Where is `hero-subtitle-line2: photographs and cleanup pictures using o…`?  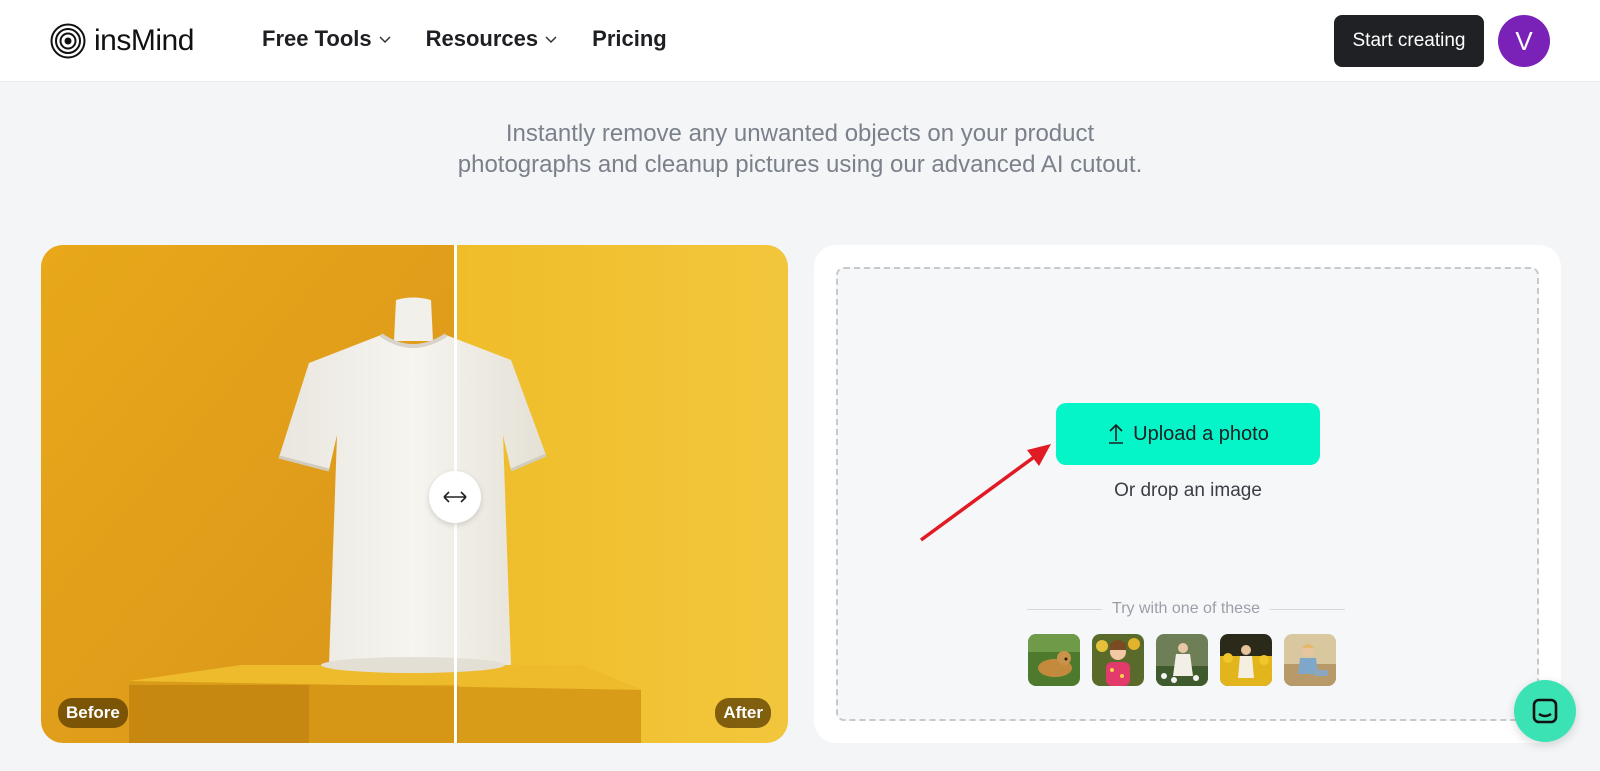 hero-subtitle-line2: photographs and cleanup pictures using o… is located at coordinates (800, 164).